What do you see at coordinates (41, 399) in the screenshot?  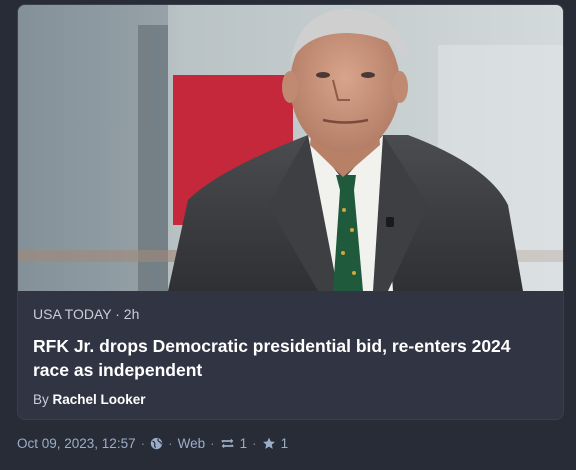 I see `byline-prefix: By` at bounding box center [41, 399].